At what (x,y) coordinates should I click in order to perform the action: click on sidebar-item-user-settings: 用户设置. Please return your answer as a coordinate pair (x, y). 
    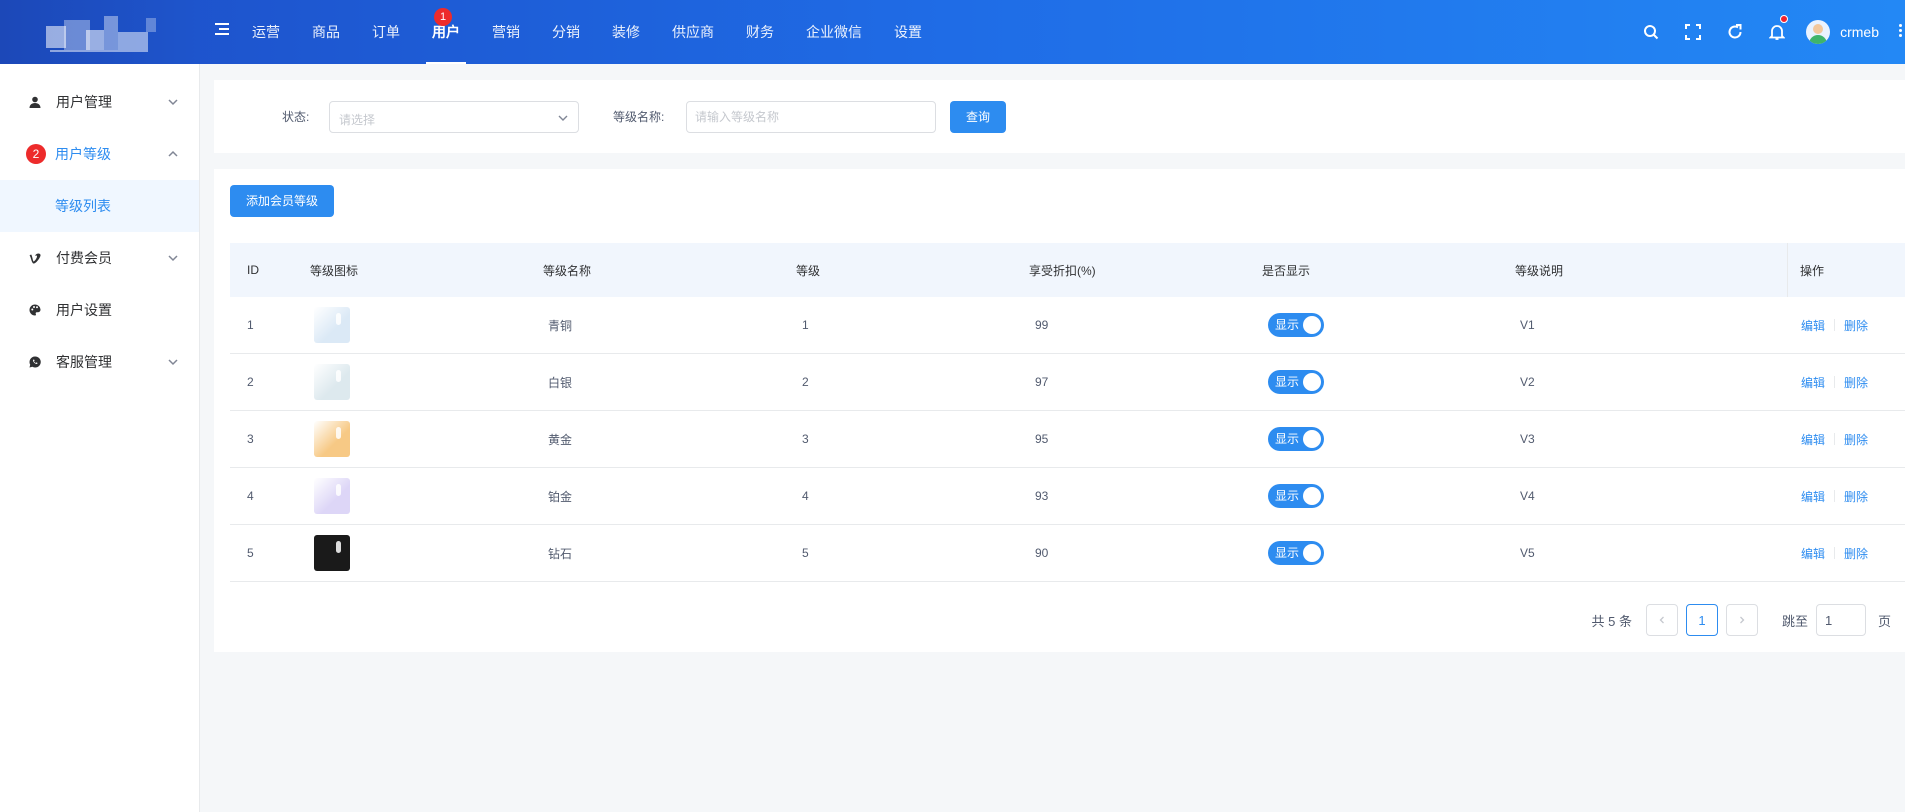
    Looking at the image, I should click on (99, 310).